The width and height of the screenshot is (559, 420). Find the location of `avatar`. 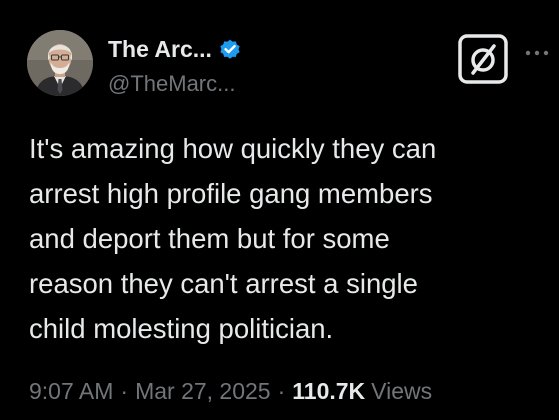

avatar is located at coordinates (60, 63).